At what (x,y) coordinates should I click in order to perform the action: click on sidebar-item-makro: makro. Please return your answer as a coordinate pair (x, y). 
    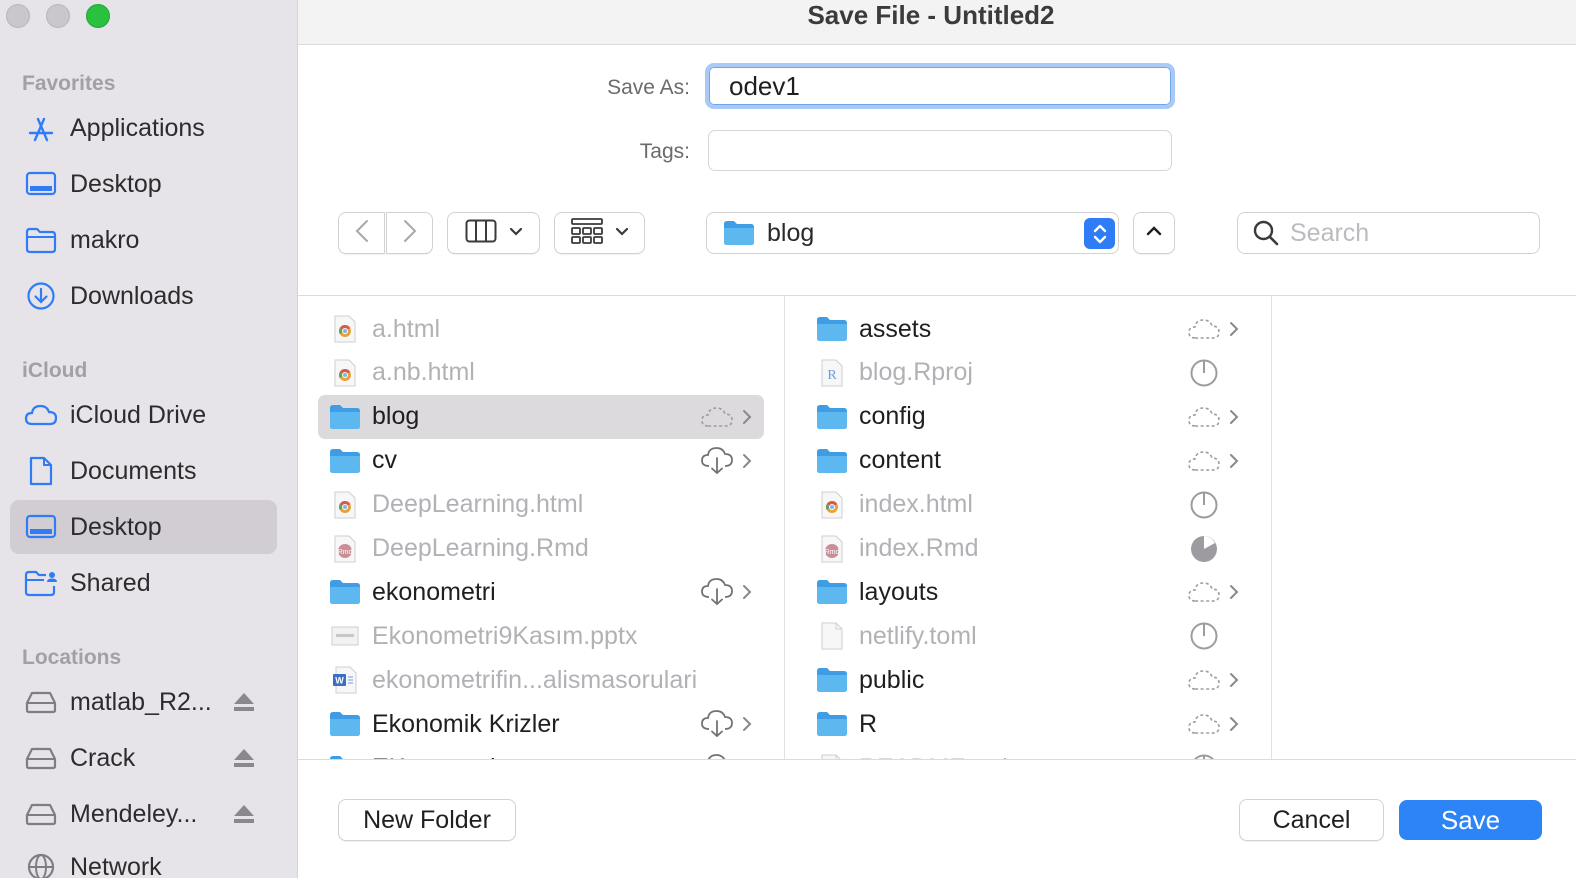
    Looking at the image, I should click on (143, 240).